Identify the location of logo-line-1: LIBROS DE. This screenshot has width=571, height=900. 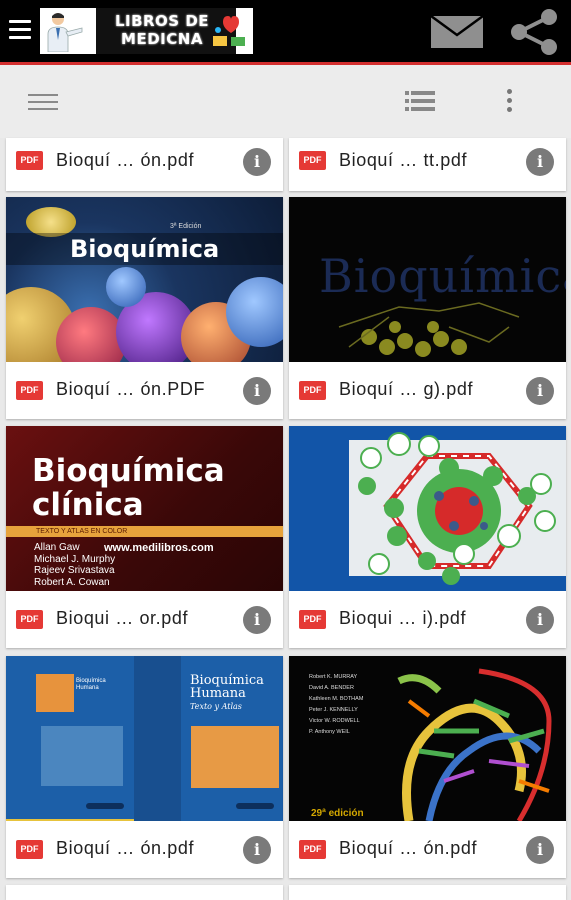
(162, 21).